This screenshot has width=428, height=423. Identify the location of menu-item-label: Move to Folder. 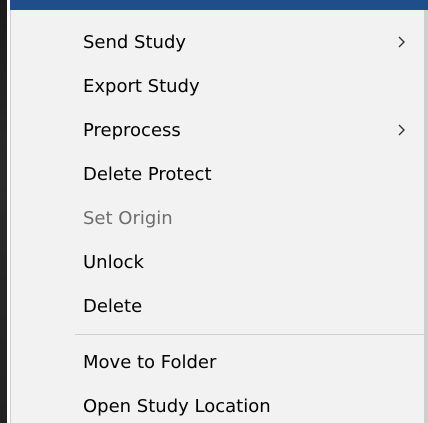
(150, 362).